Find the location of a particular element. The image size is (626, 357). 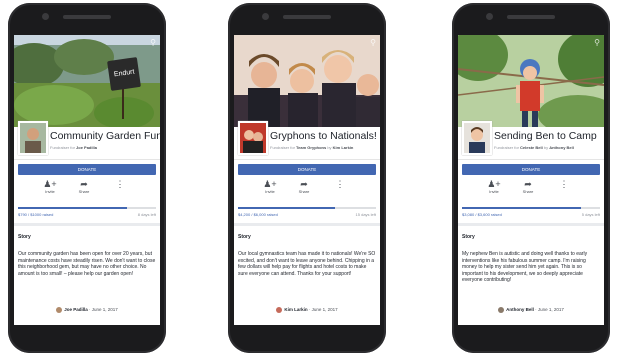

cover-photo: Endurt ⚲ is located at coordinates (87, 81).